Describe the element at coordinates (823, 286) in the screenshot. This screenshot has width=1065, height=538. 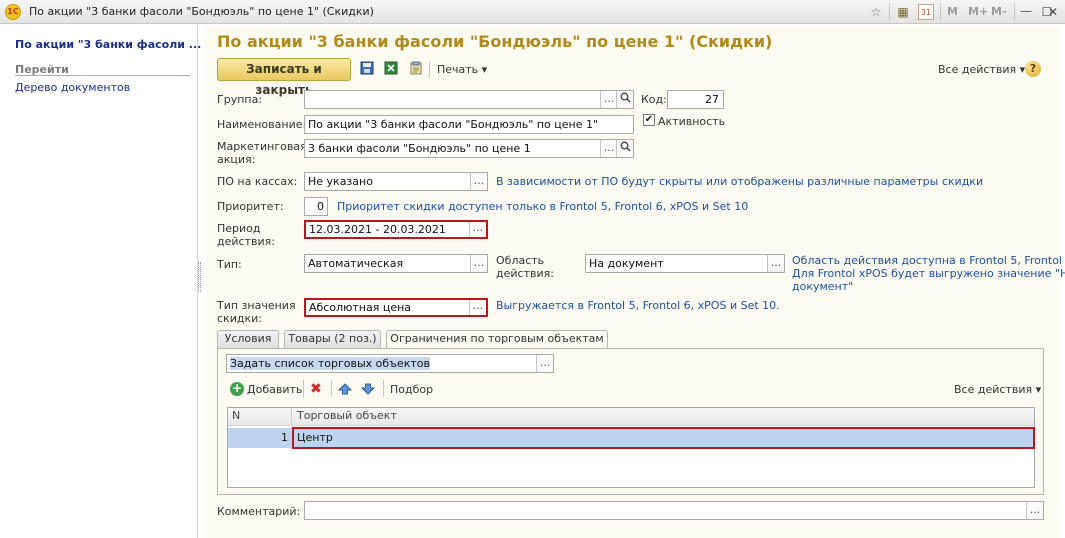
I see `scope-hint-line3: документ"` at that location.